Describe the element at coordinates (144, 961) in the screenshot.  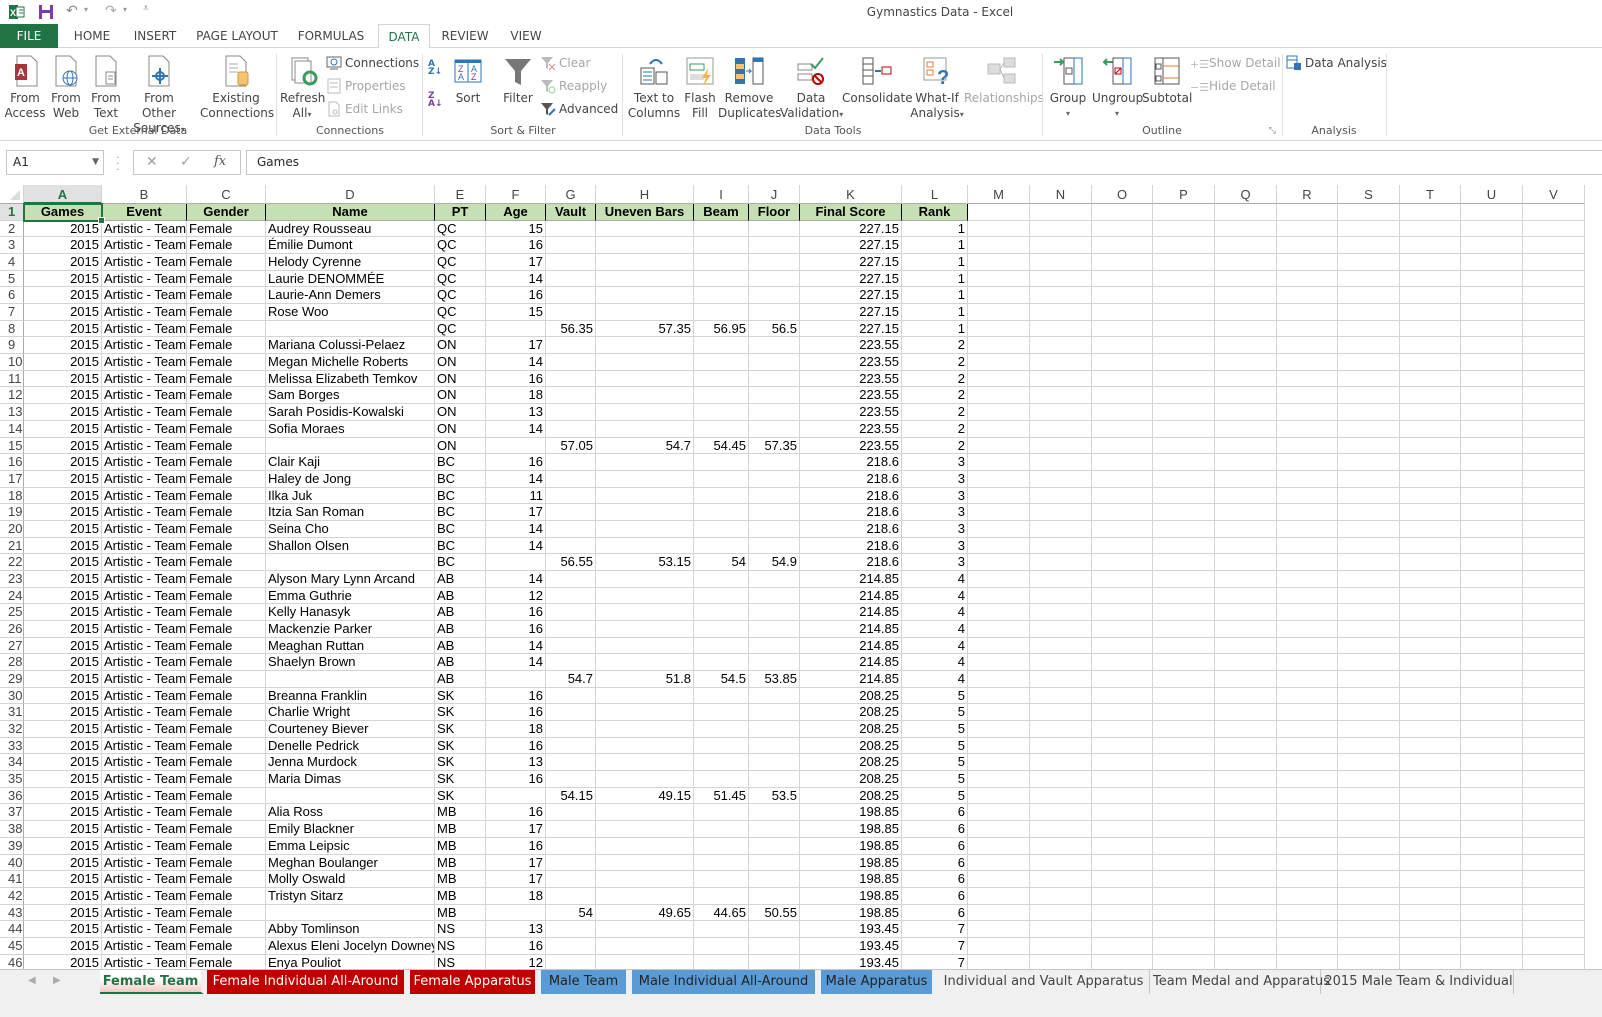
I see `cell-b46: Artistic - Team` at that location.